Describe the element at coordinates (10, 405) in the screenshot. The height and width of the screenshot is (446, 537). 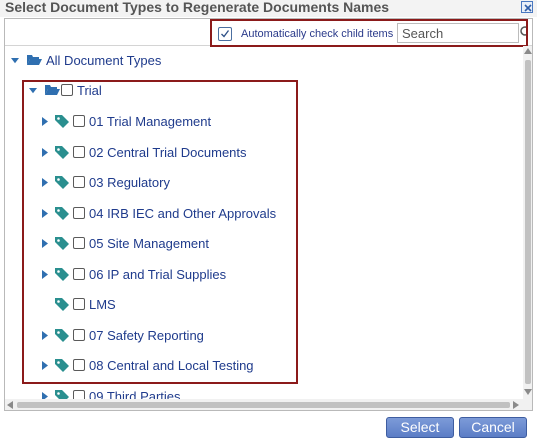
I see `scroll-left-icon` at that location.